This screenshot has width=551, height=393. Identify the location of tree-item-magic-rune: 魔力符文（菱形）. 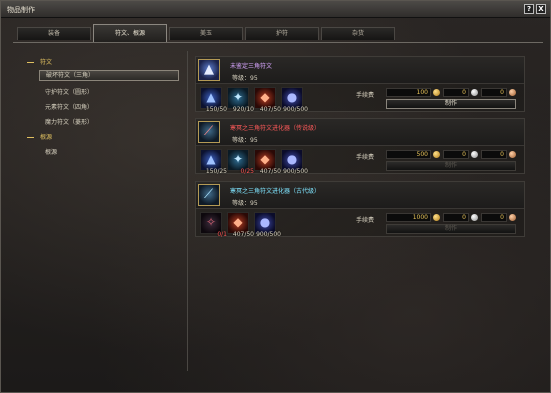
(69, 121).